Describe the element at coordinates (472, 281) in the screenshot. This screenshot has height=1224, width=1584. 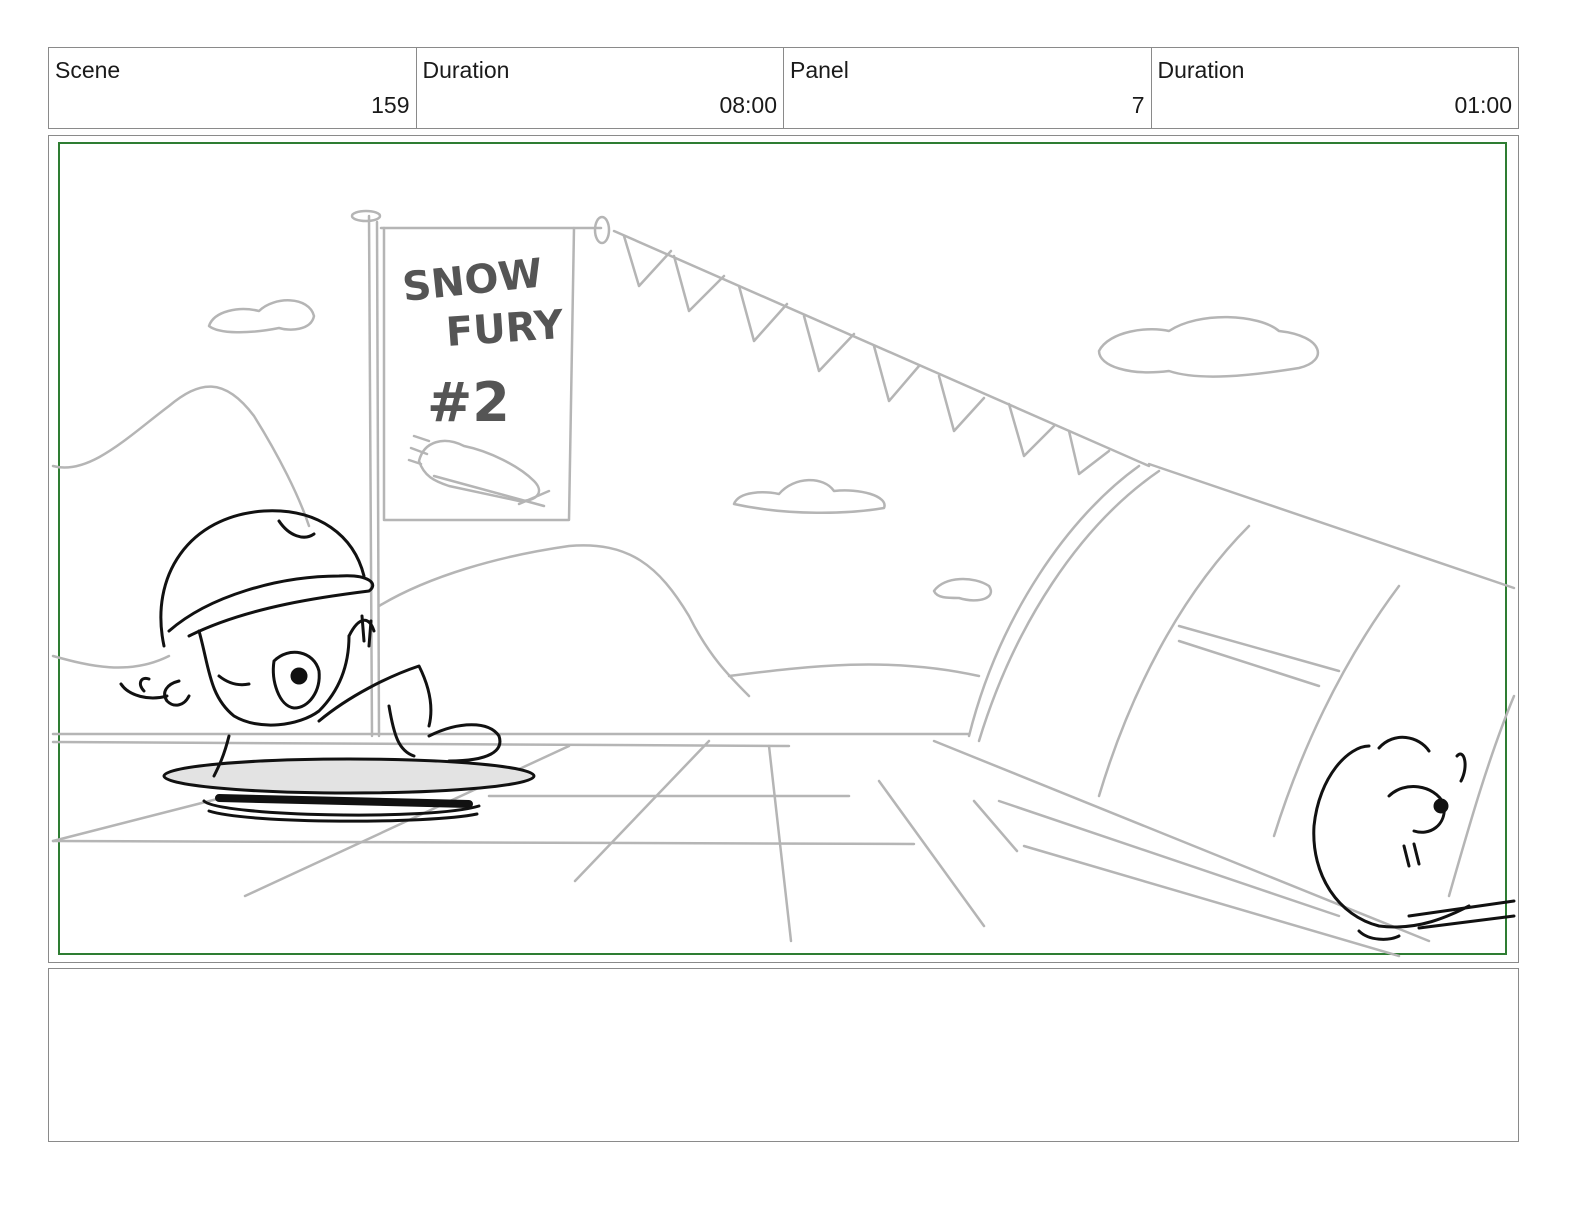
I see `banner-line-1: SNOW` at that location.